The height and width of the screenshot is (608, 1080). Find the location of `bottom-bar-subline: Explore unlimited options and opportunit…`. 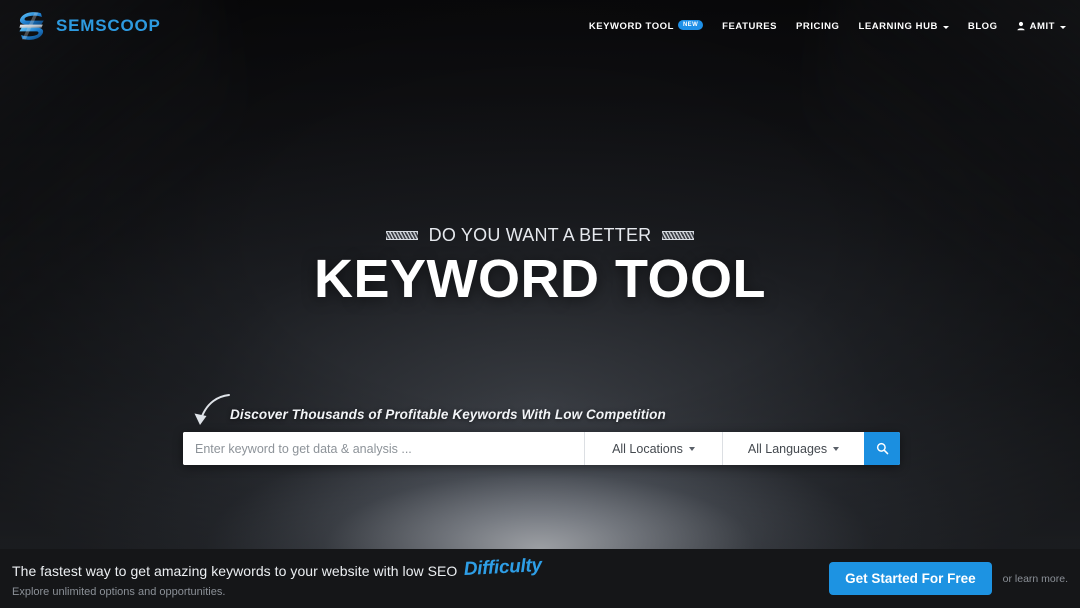

bottom-bar-subline: Explore unlimited options and opportunit… is located at coordinates (119, 591).